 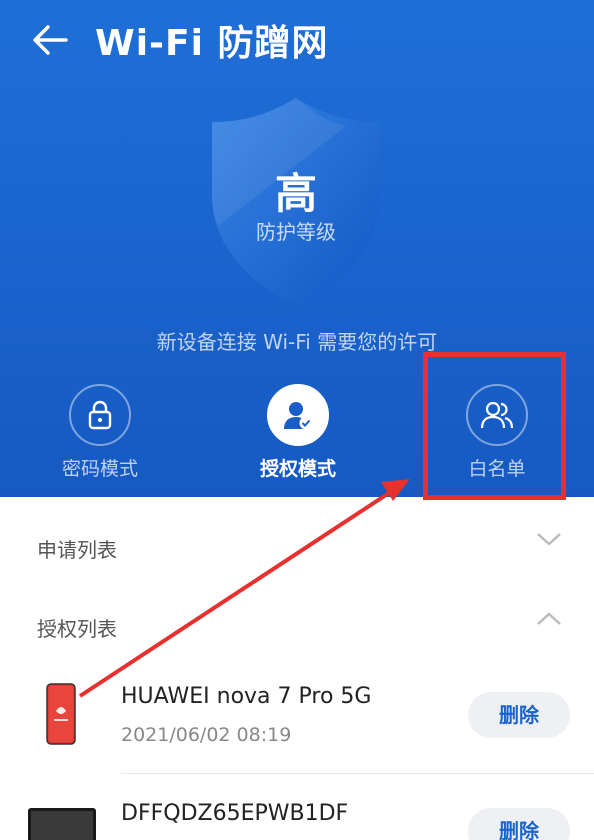 I want to click on chevron-up-icon, so click(x=549, y=619).